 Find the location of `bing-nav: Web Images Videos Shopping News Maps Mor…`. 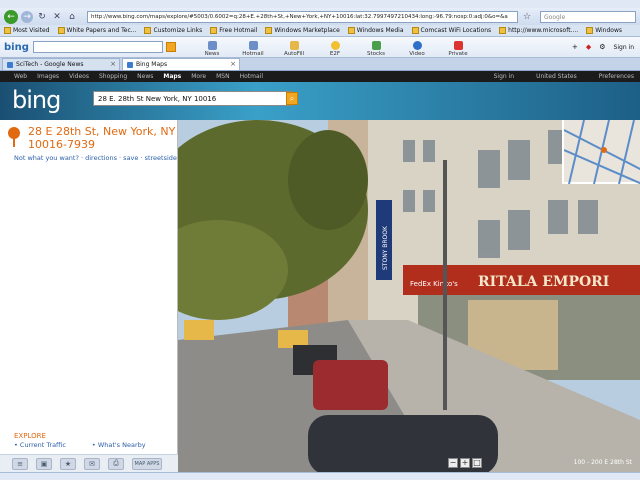

bing-nav: Web Images Videos Shopping News Maps Mor… is located at coordinates (320, 76).